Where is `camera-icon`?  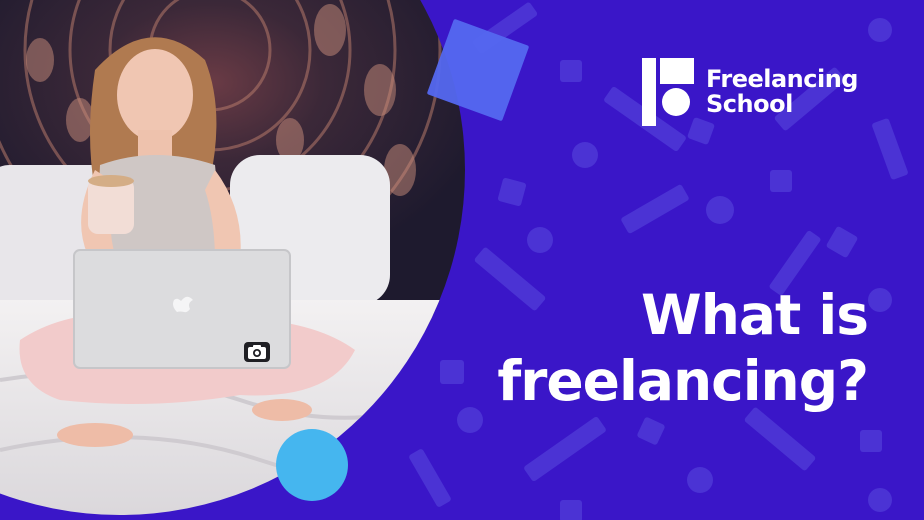 camera-icon is located at coordinates (257, 352).